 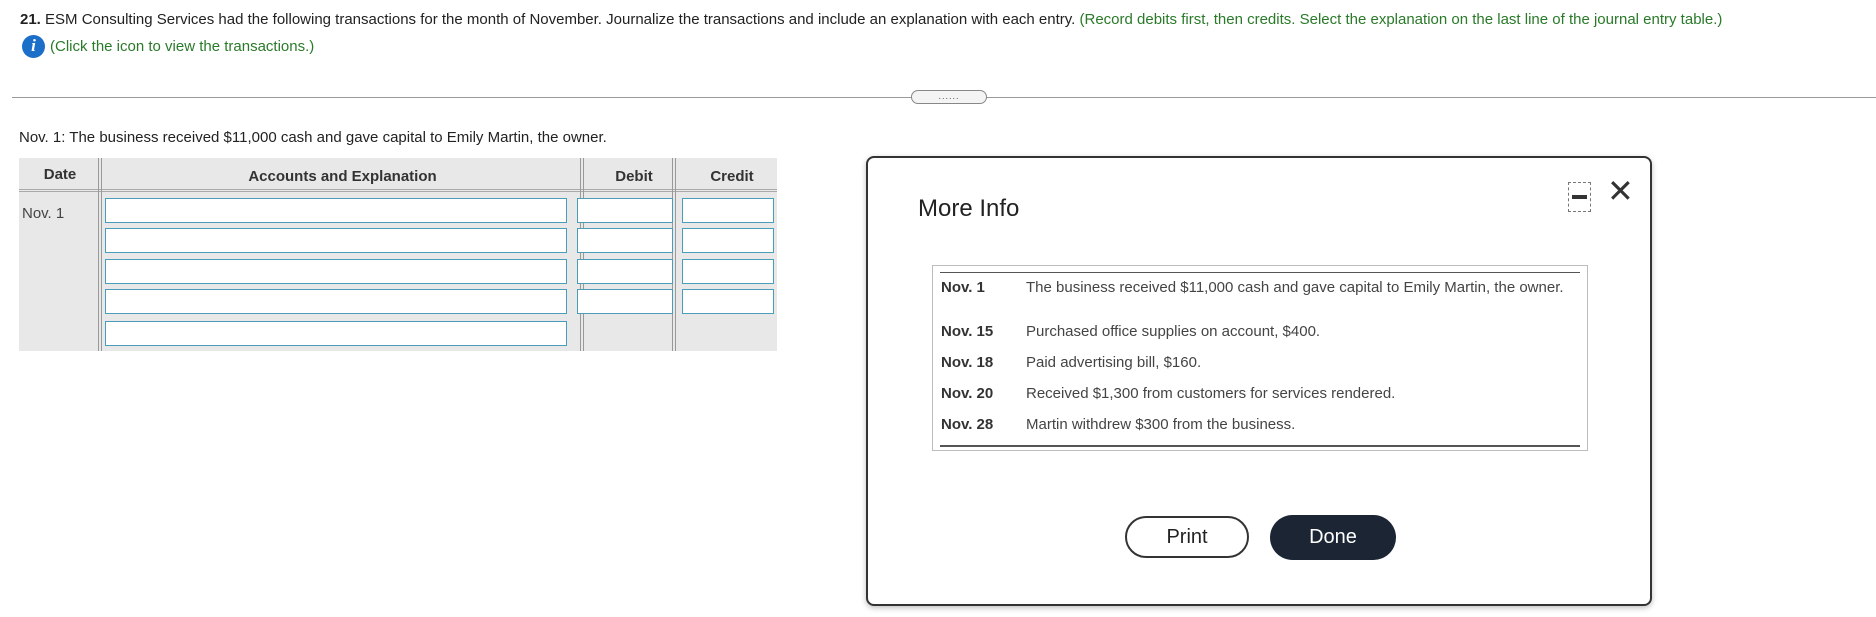 What do you see at coordinates (30, 19) in the screenshot?
I see `question-number: 21.` at bounding box center [30, 19].